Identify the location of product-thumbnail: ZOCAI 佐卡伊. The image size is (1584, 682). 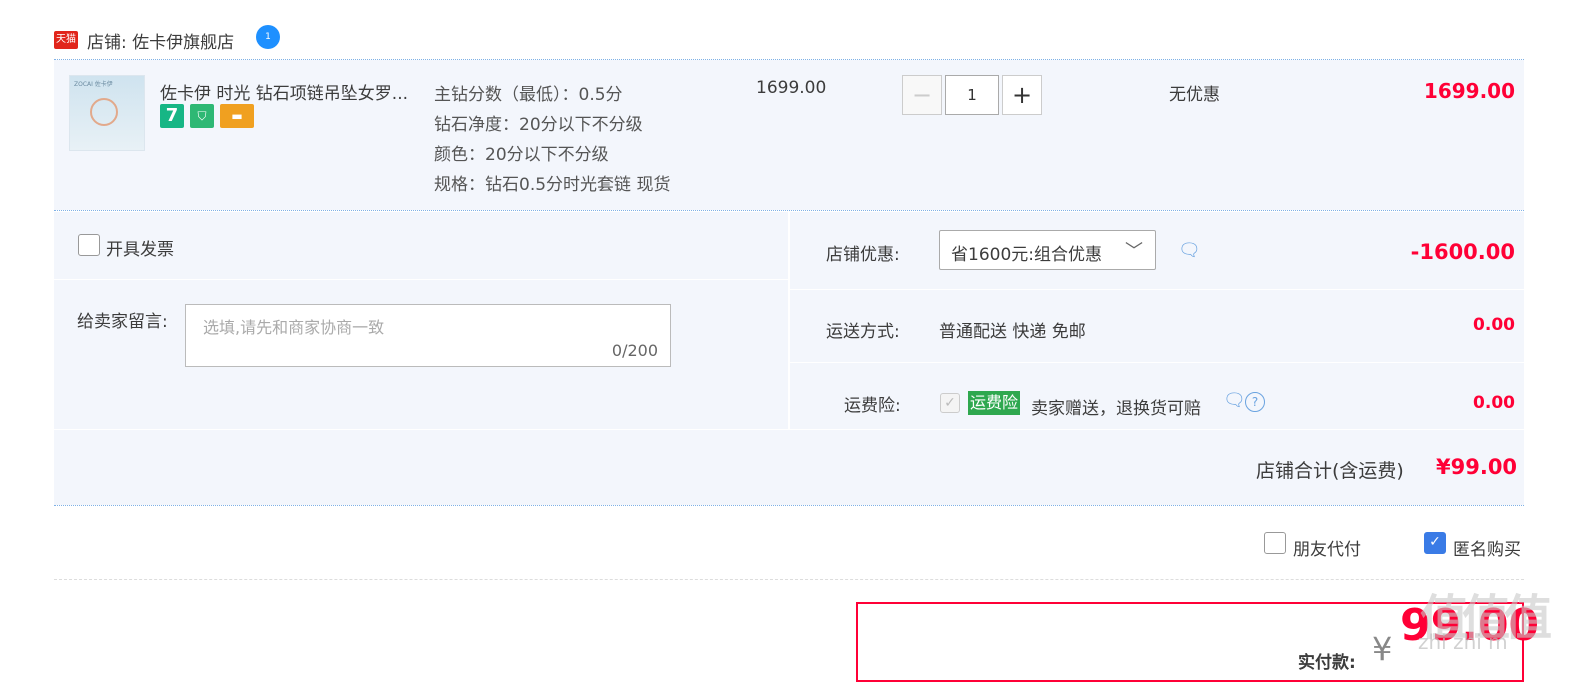
(107, 113).